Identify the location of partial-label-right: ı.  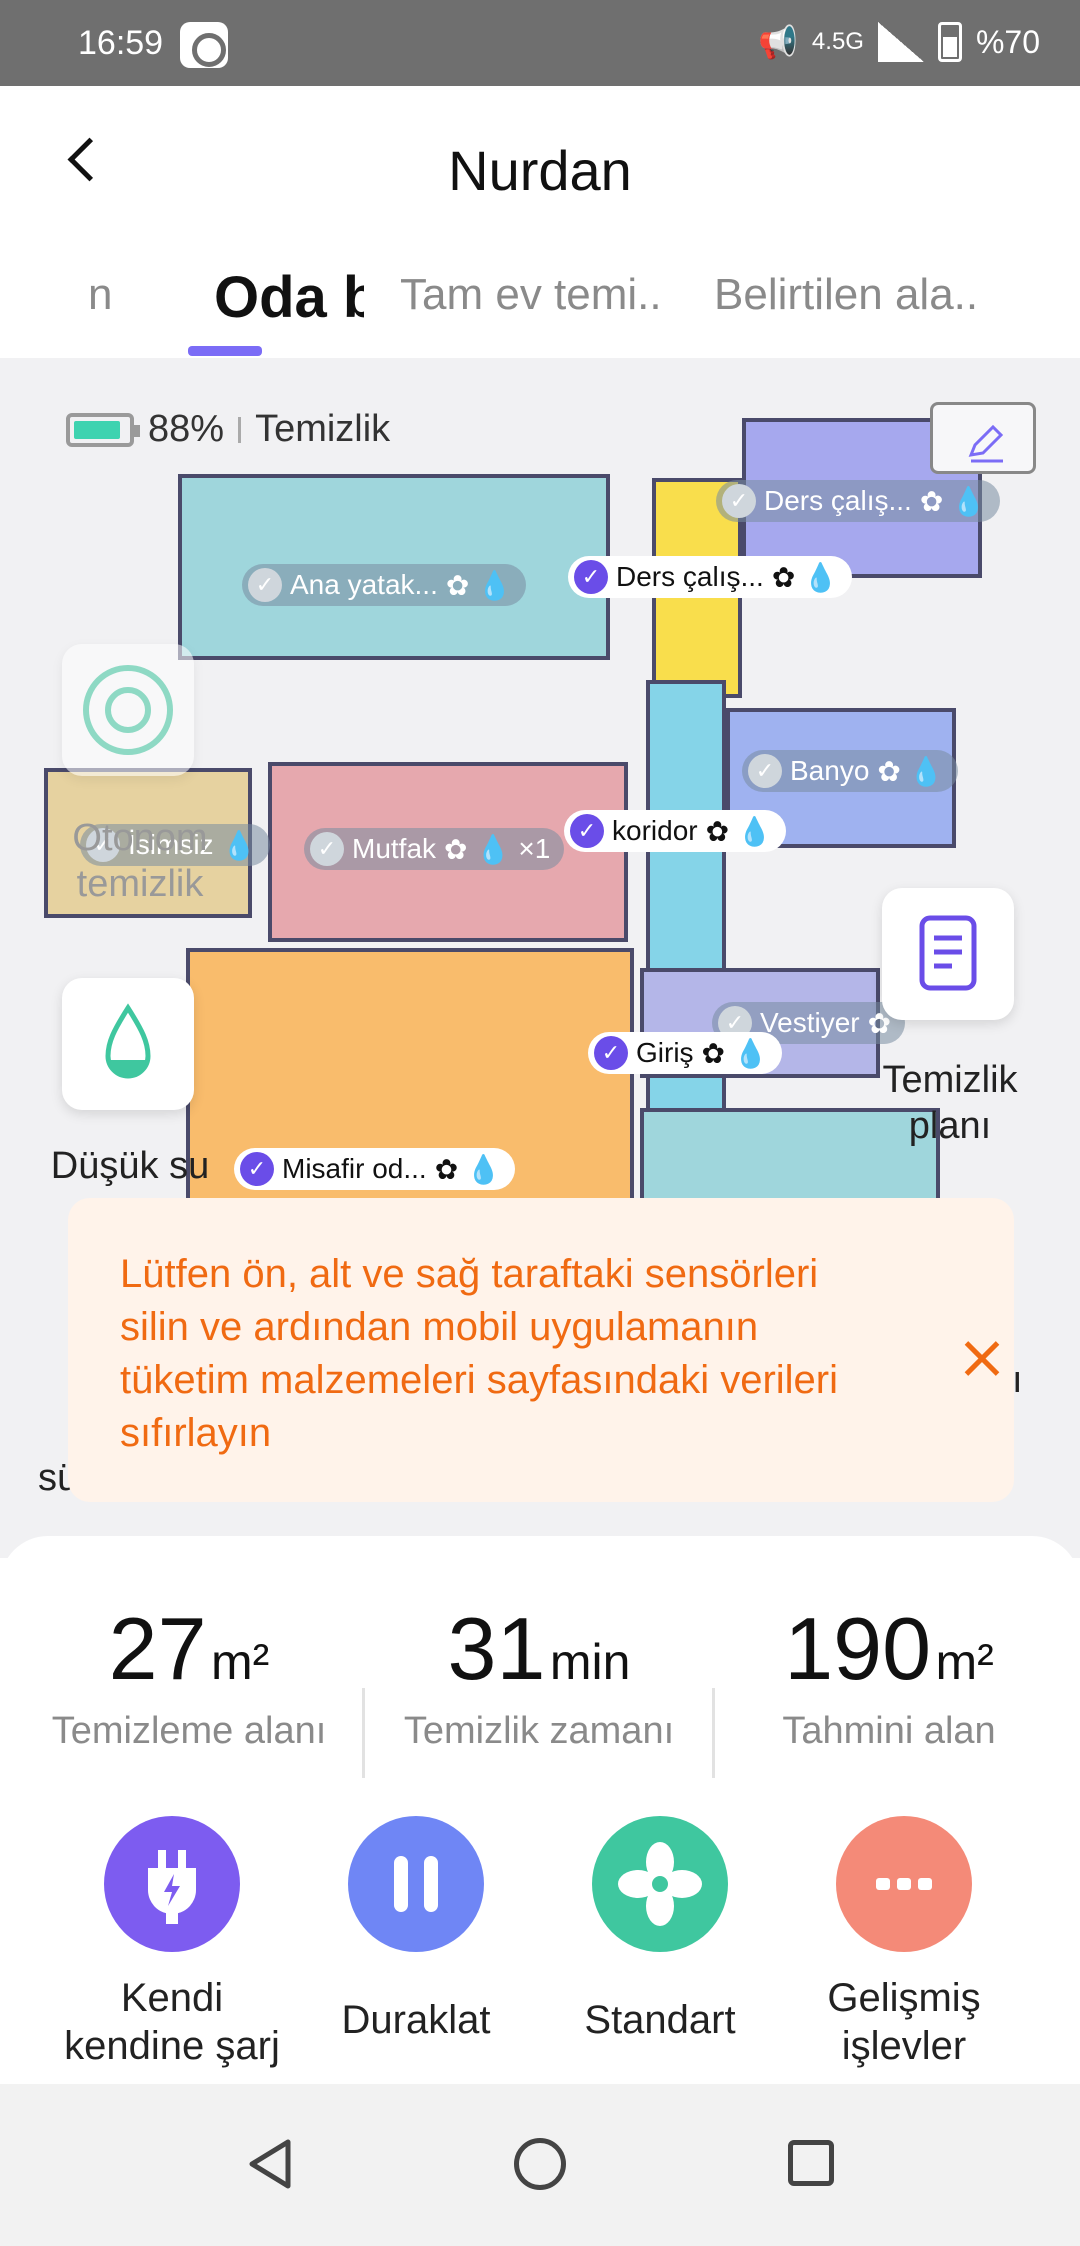
(1017, 1380).